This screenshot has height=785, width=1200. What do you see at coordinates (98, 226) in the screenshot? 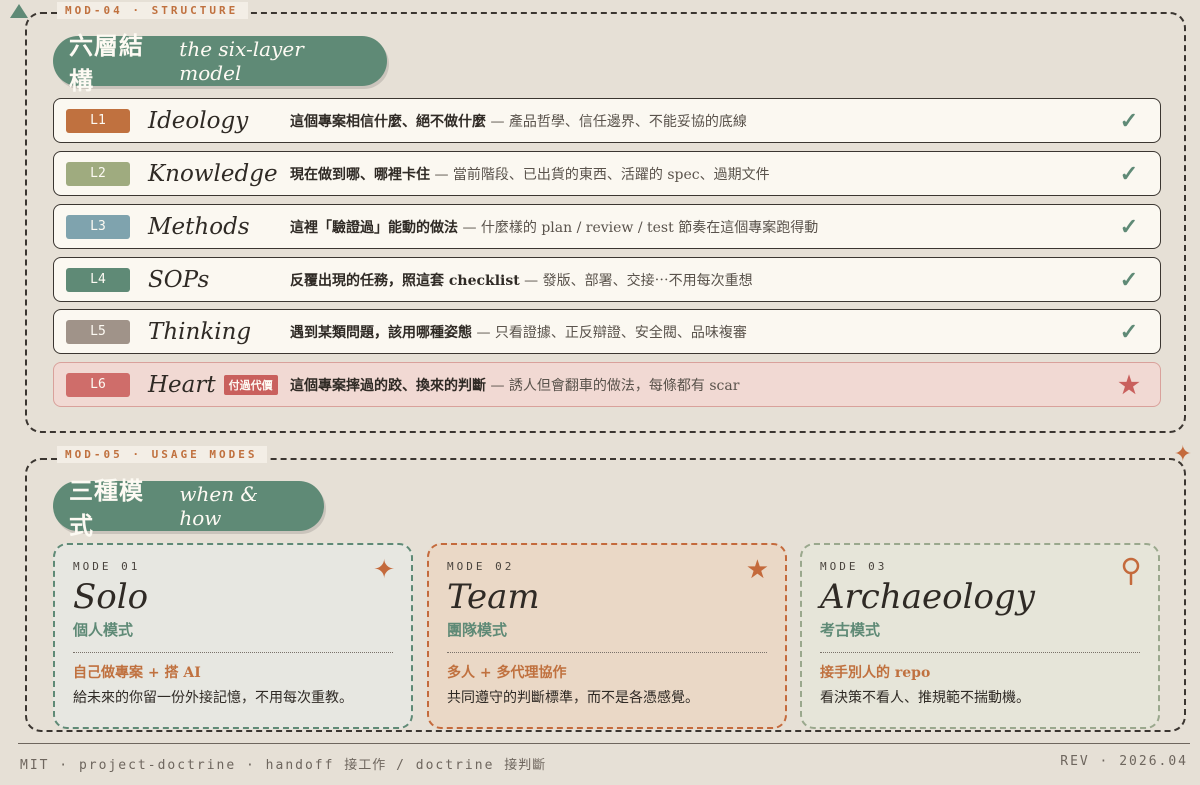
I see `layer-badge: L3` at bounding box center [98, 226].